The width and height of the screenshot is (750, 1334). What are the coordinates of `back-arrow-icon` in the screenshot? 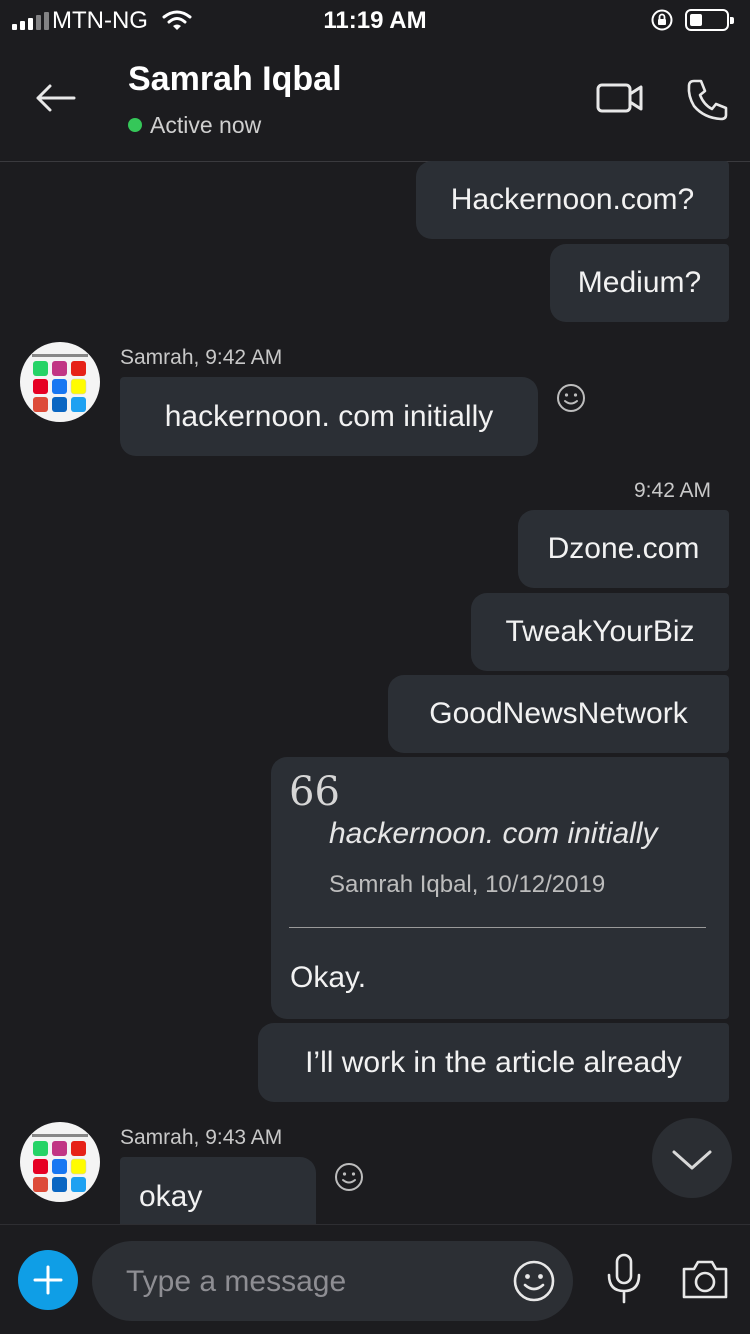 It's located at (56, 98).